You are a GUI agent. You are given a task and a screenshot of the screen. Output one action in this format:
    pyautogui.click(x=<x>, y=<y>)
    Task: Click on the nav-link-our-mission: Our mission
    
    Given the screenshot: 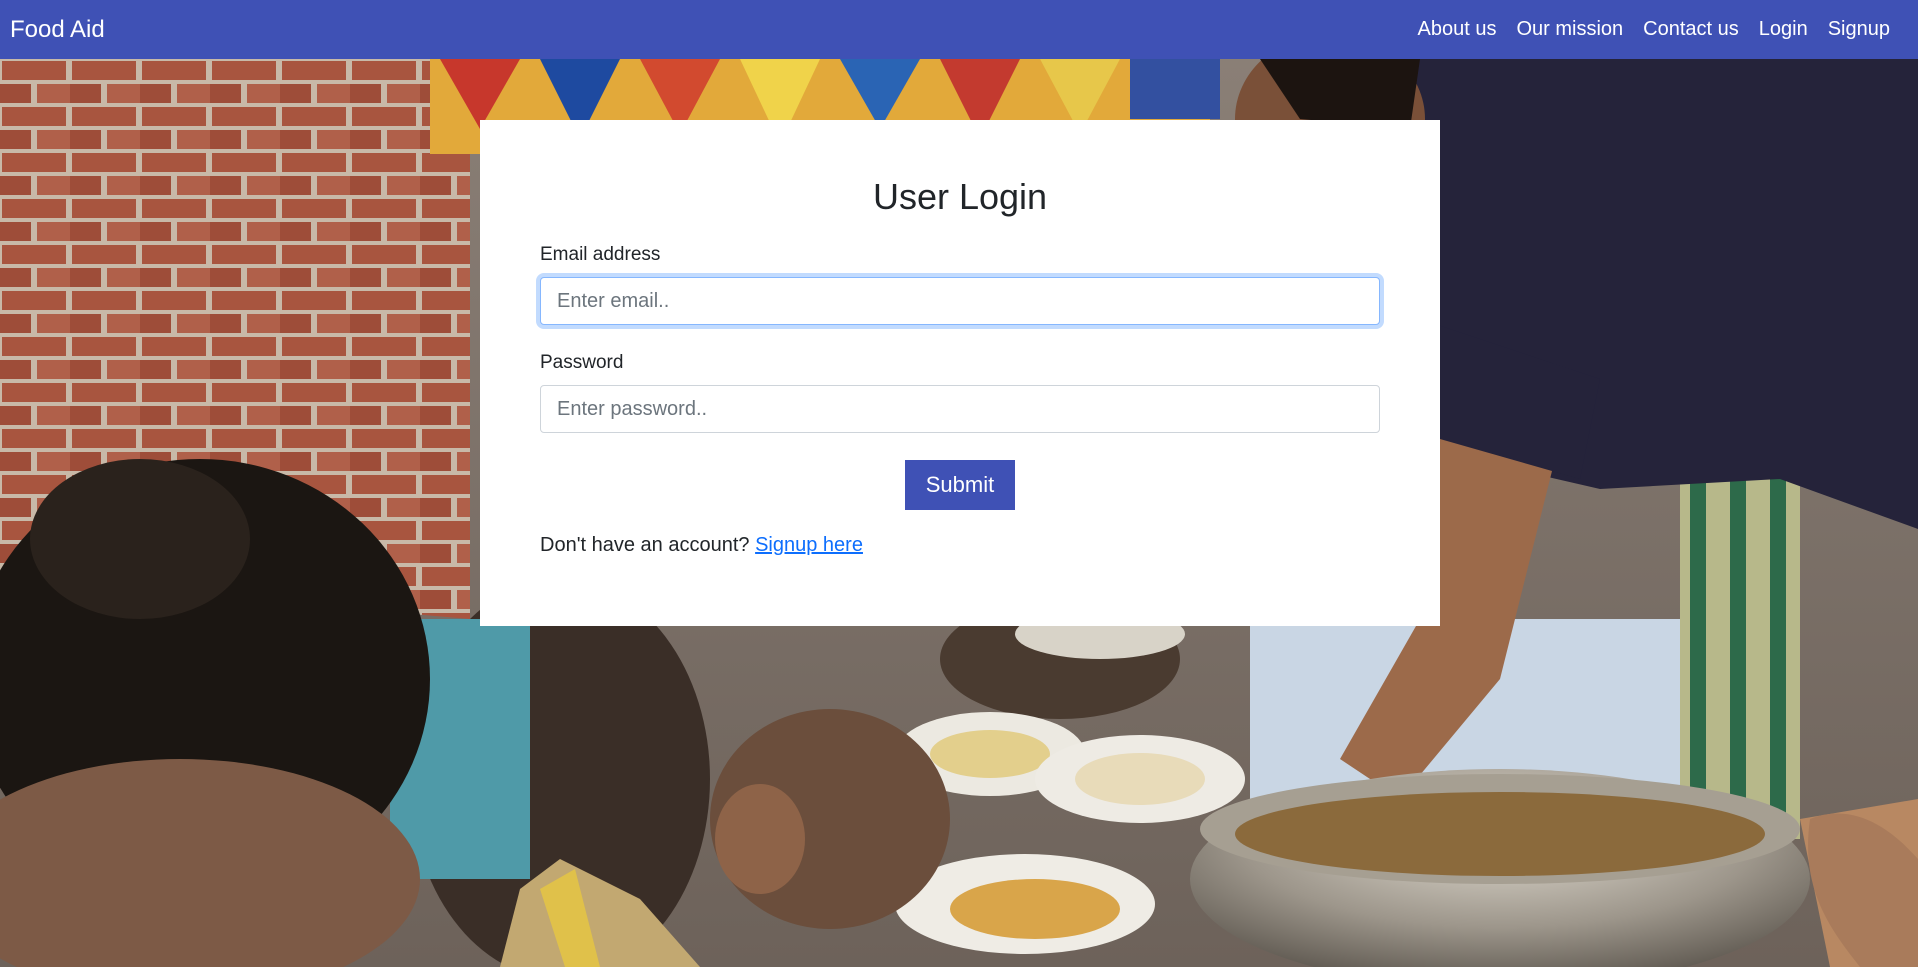 What is the action you would take?
    pyautogui.click(x=1569, y=29)
    